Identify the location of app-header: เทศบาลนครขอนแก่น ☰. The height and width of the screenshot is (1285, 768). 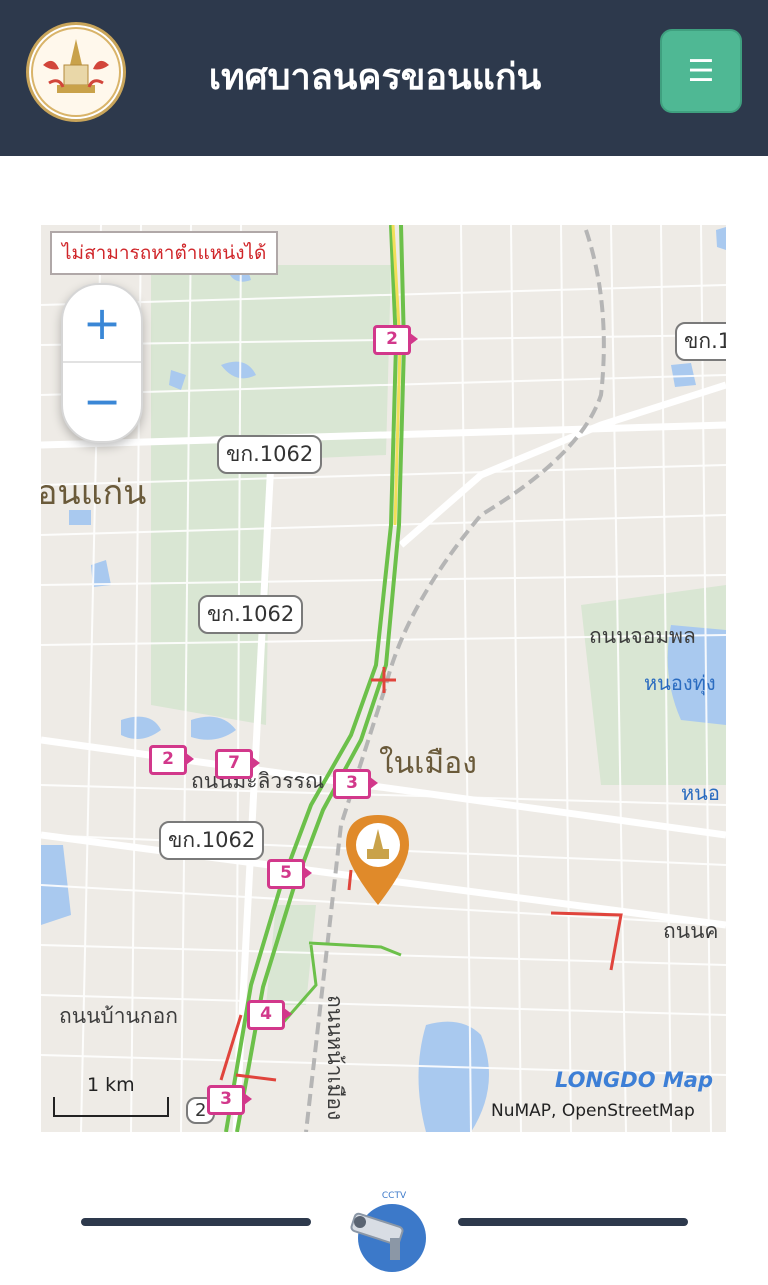
(384, 78).